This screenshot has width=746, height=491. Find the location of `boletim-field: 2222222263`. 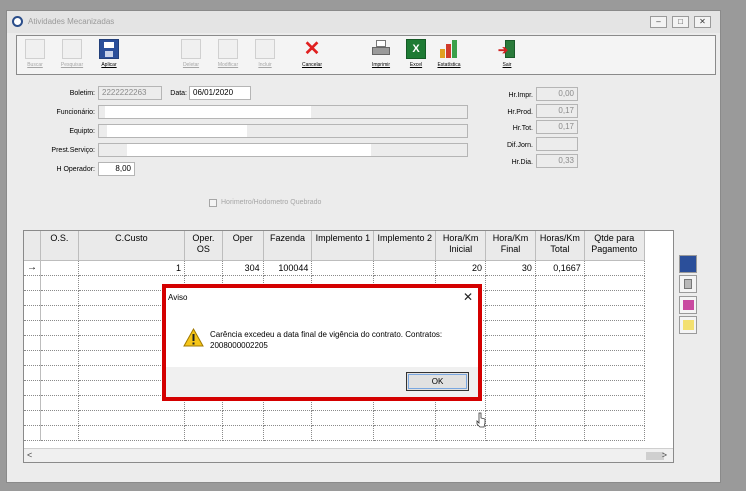

boletim-field: 2222222263 is located at coordinates (130, 93).